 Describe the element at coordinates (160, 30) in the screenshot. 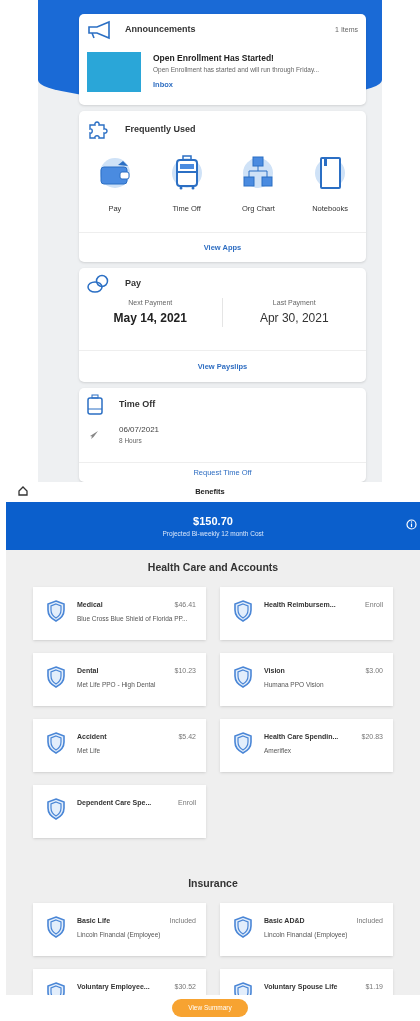

I see `card-title: Announcements` at that location.